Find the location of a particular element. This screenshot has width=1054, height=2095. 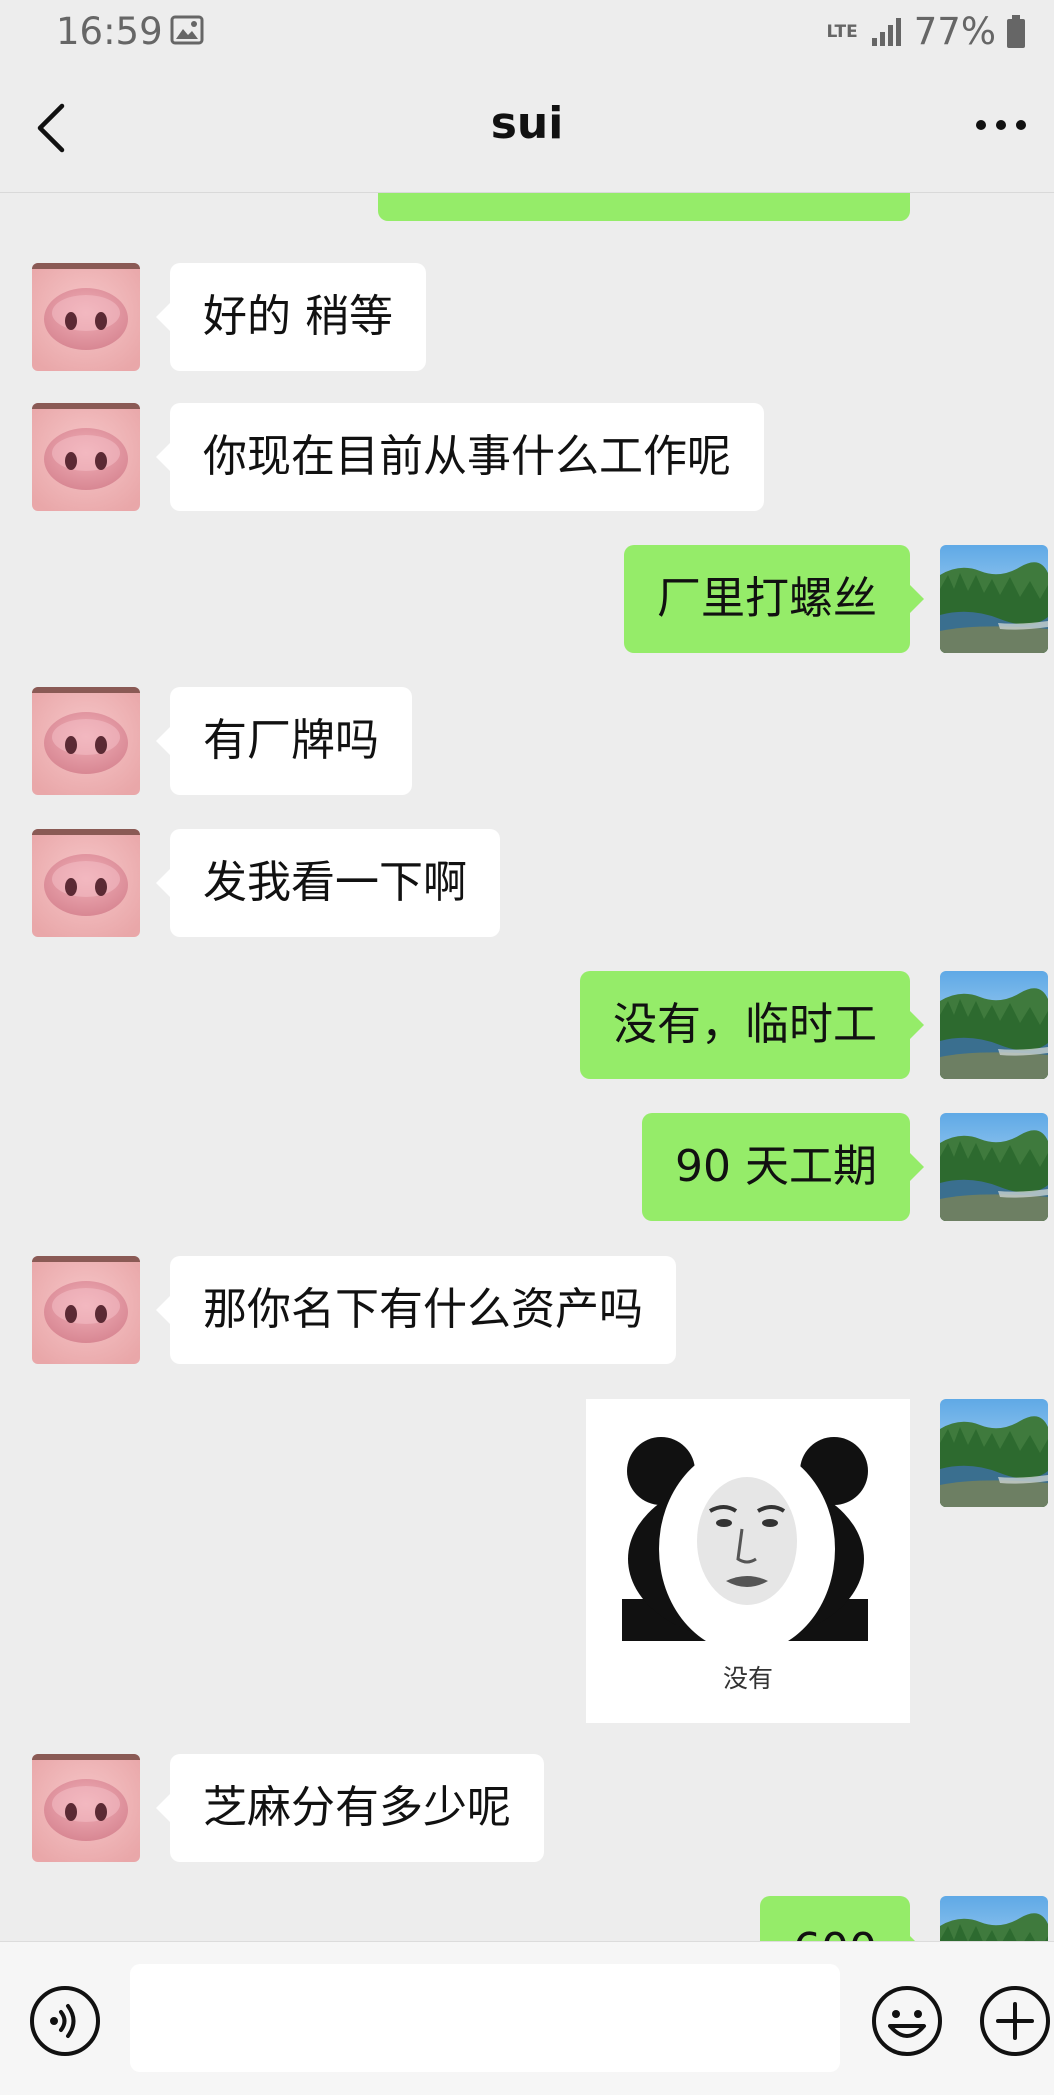

chat-header: sui is located at coordinates (527, 128).